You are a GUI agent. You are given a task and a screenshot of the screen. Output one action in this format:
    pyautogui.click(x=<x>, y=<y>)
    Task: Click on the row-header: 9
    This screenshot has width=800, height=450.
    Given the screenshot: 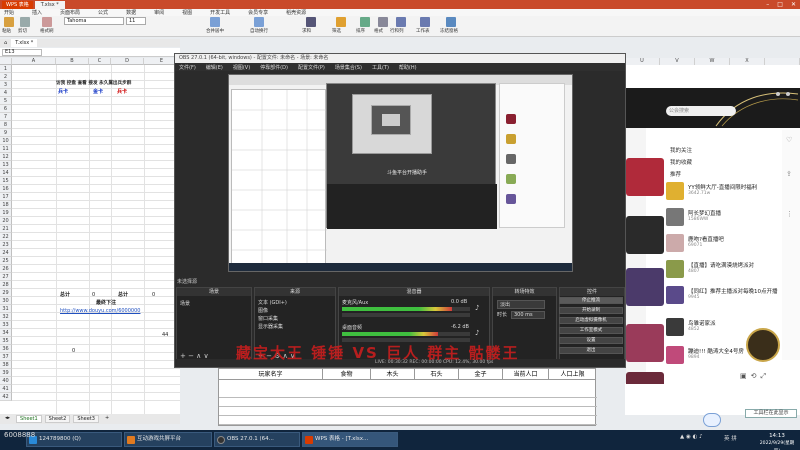 What is the action you would take?
    pyautogui.click(x=6, y=133)
    